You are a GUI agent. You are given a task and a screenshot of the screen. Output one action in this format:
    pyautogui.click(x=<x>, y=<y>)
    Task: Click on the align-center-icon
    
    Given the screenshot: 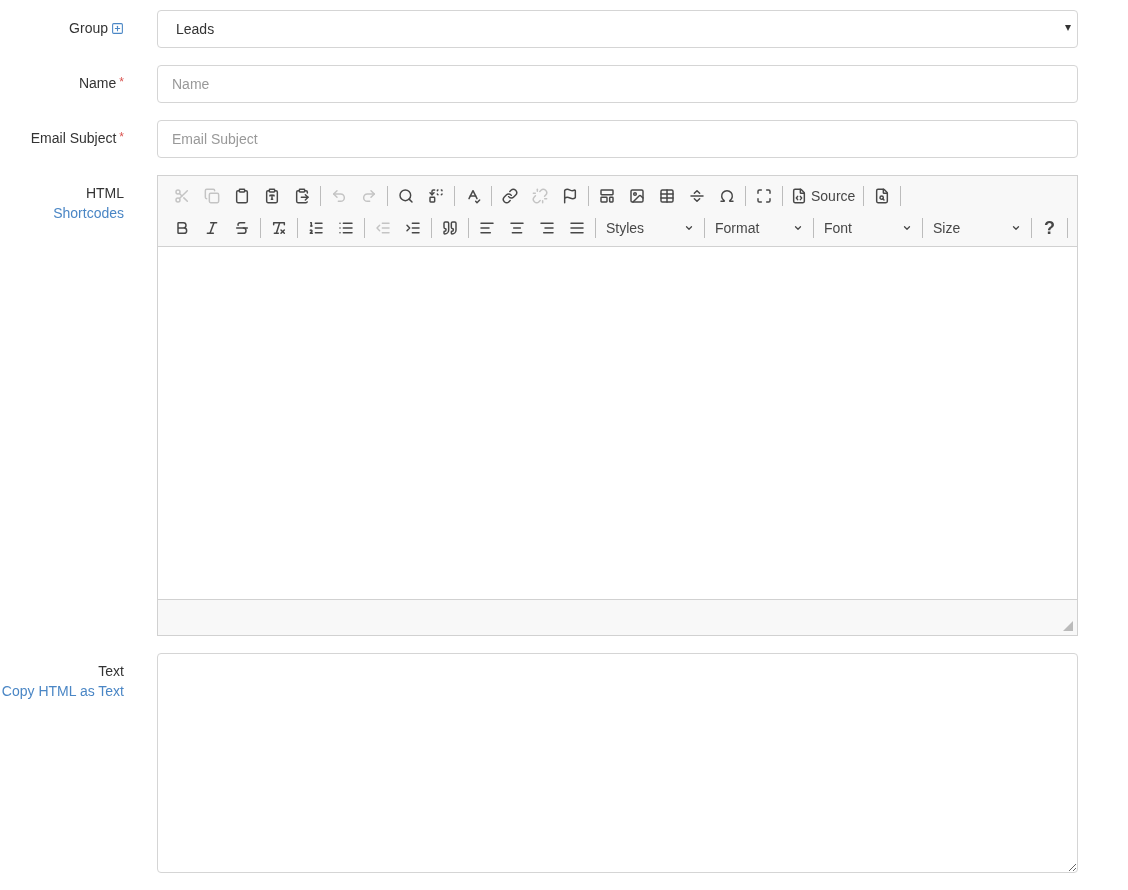 What is the action you would take?
    pyautogui.click(x=517, y=228)
    